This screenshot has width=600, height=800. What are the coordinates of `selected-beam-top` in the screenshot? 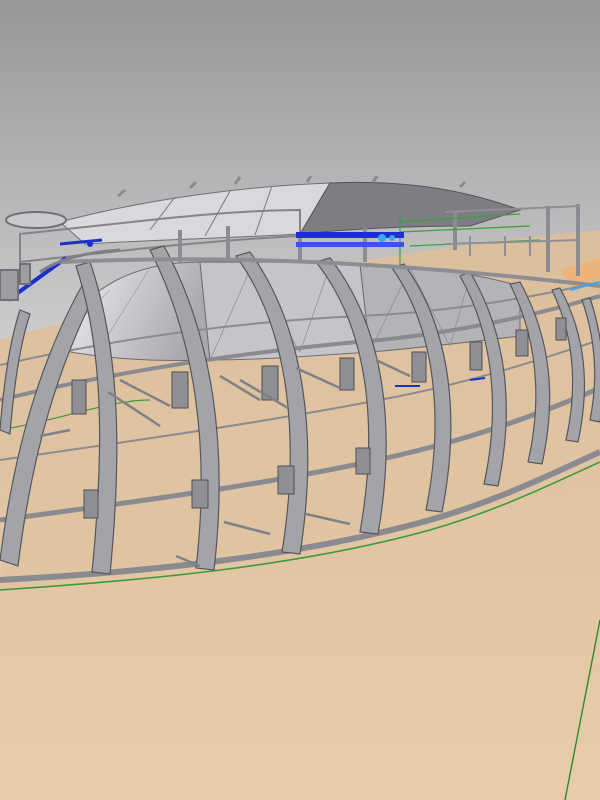 It's located at (350, 235).